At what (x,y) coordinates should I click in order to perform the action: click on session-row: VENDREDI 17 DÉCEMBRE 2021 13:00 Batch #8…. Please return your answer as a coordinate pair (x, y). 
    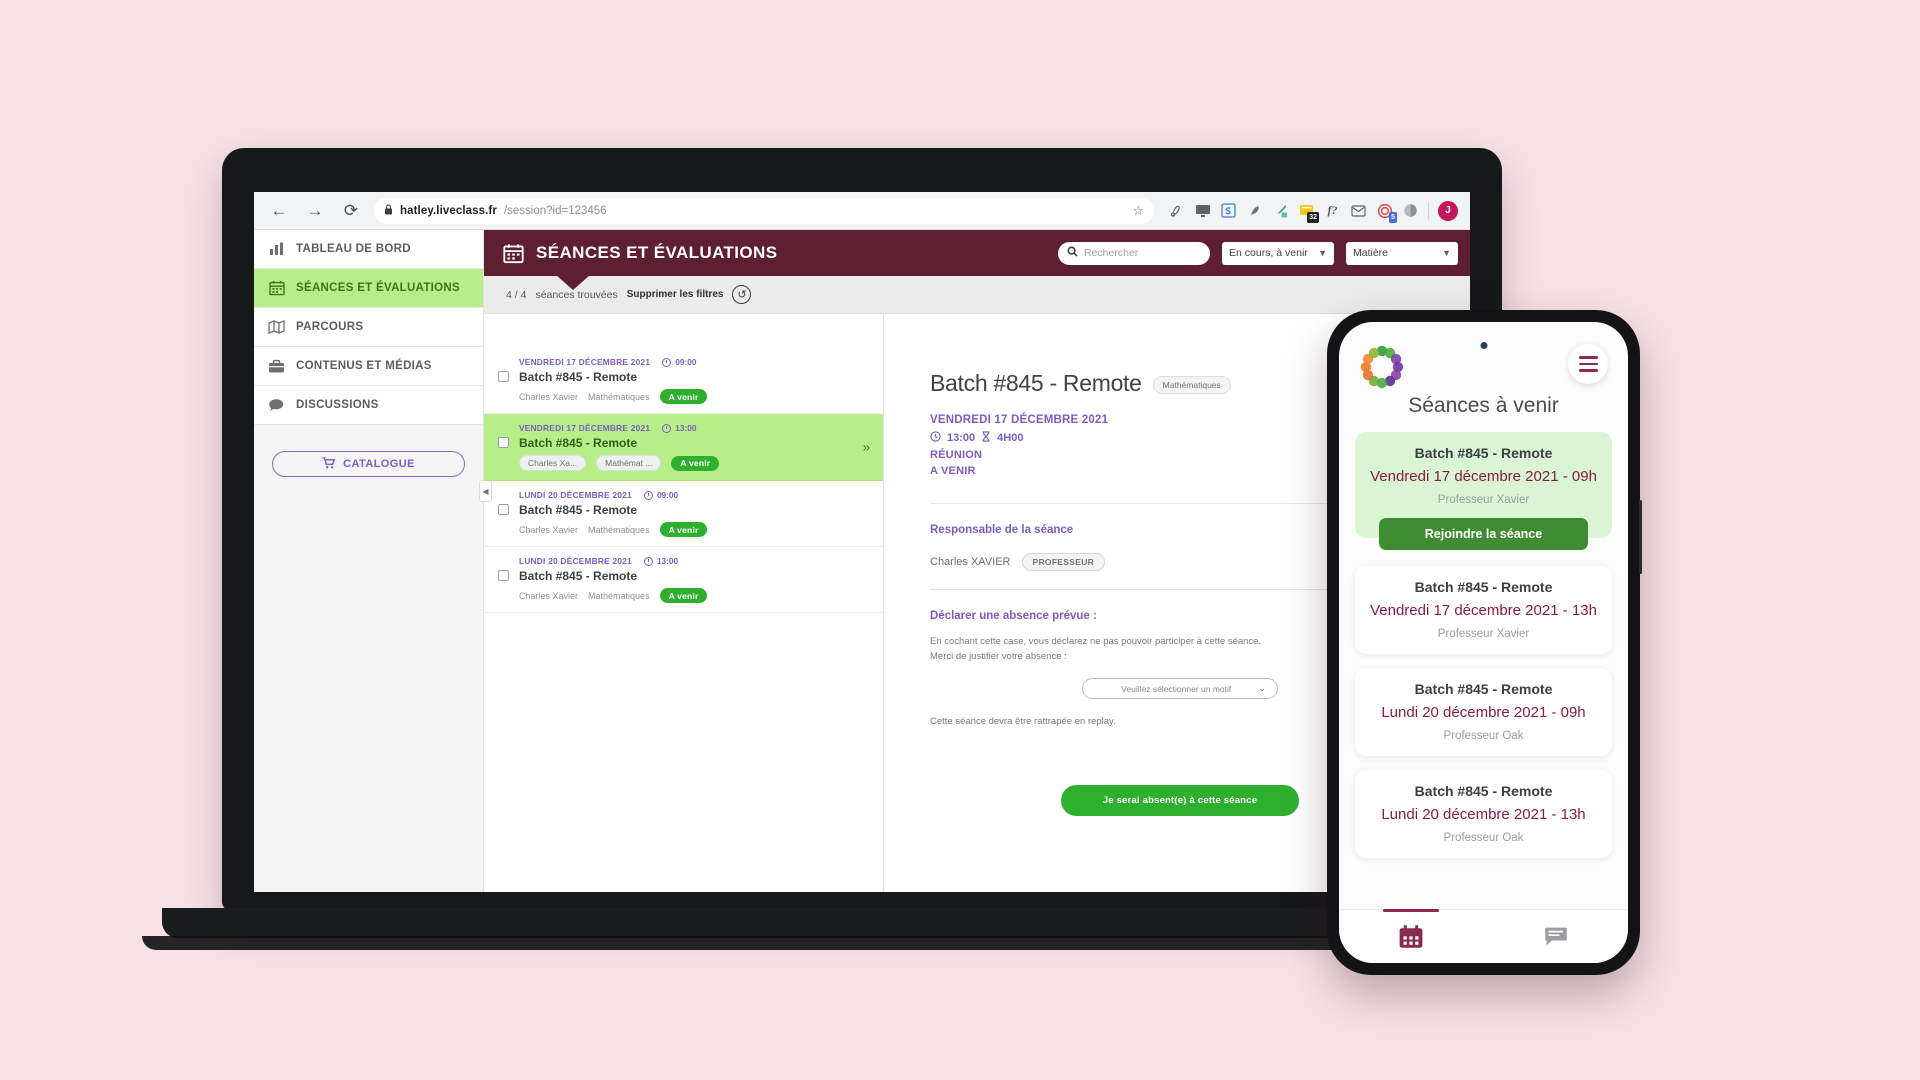
    Looking at the image, I should click on (683, 447).